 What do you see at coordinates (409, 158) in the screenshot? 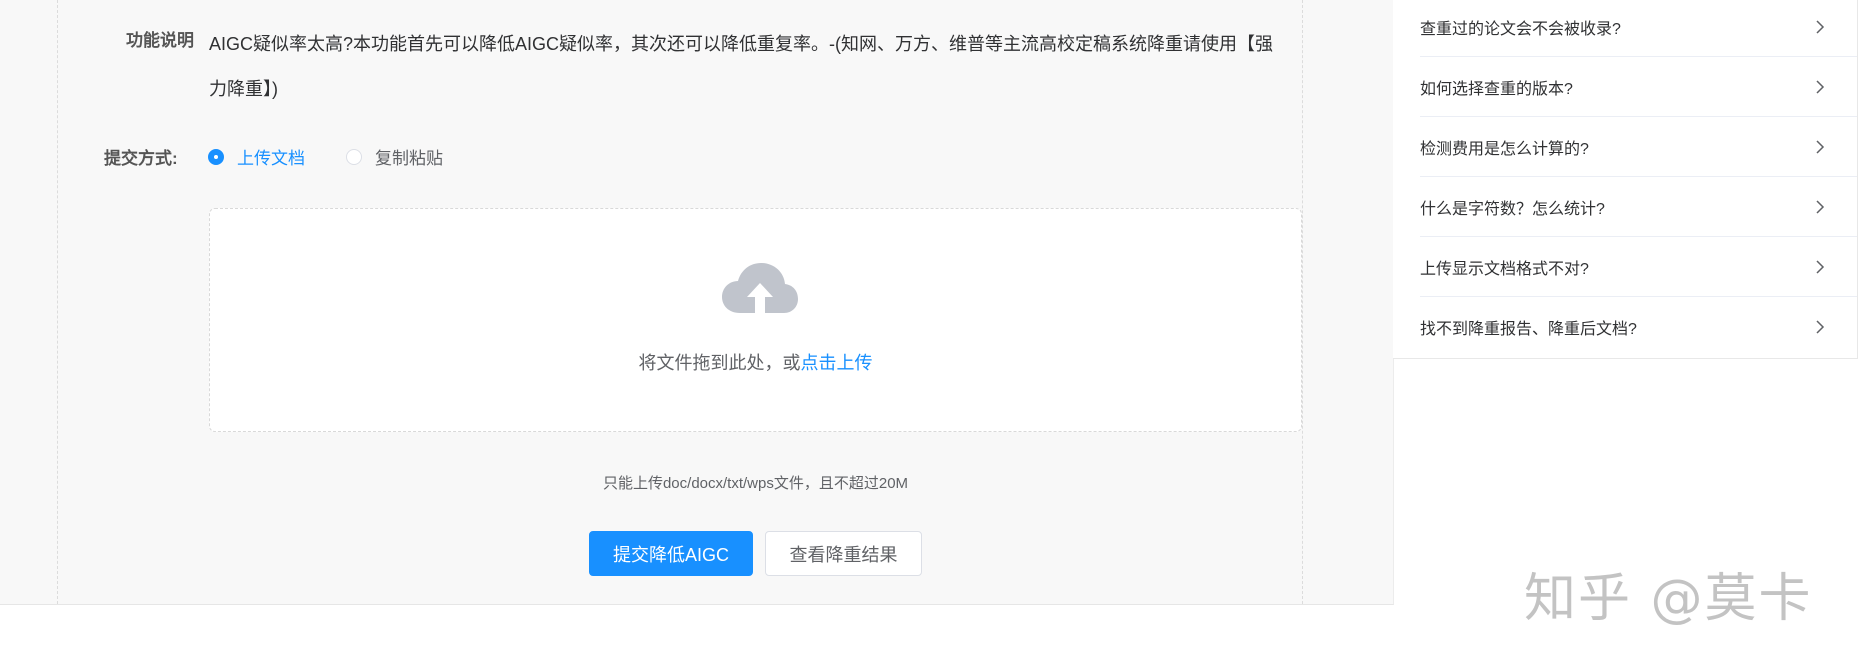
I see `radio-paste-label: 复制粘贴` at bounding box center [409, 158].